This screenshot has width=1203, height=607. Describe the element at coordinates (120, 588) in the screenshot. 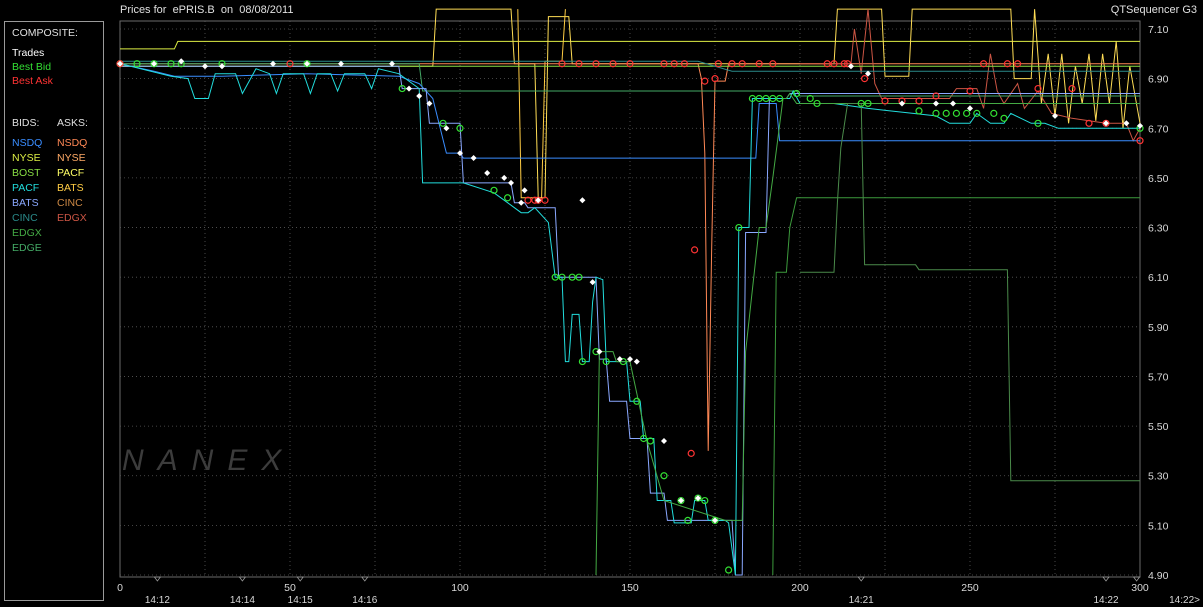

I see `x-tick-label: 0` at that location.